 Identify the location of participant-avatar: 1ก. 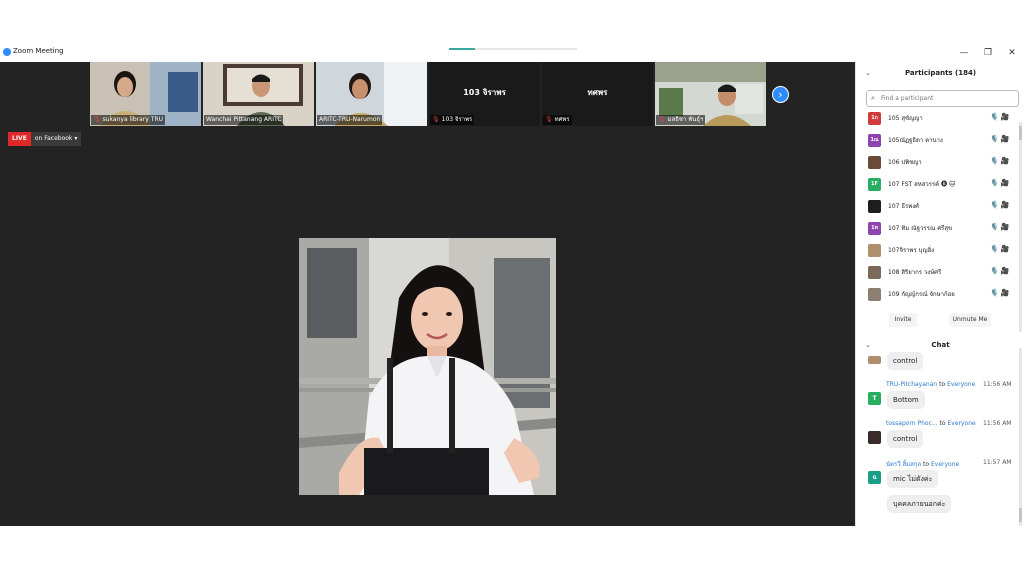
(874, 118).